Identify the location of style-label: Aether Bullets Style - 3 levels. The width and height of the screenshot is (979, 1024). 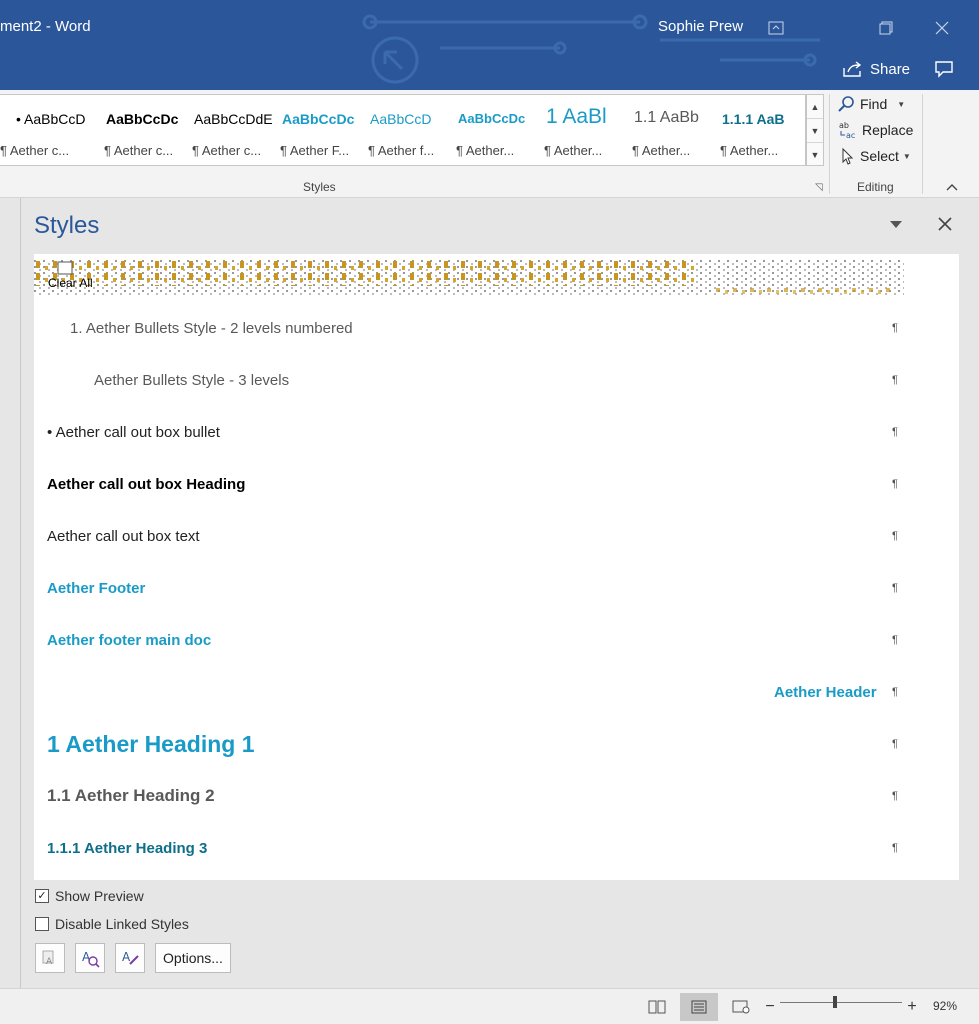
(192, 380).